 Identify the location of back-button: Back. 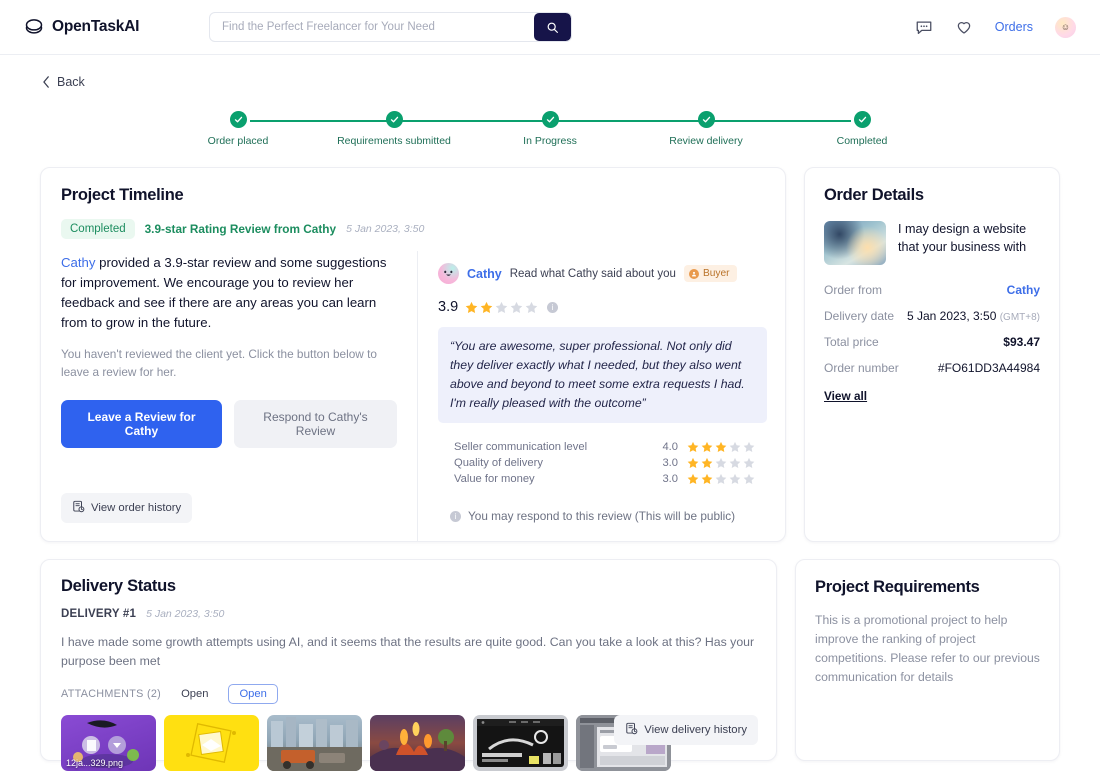
(63, 82).